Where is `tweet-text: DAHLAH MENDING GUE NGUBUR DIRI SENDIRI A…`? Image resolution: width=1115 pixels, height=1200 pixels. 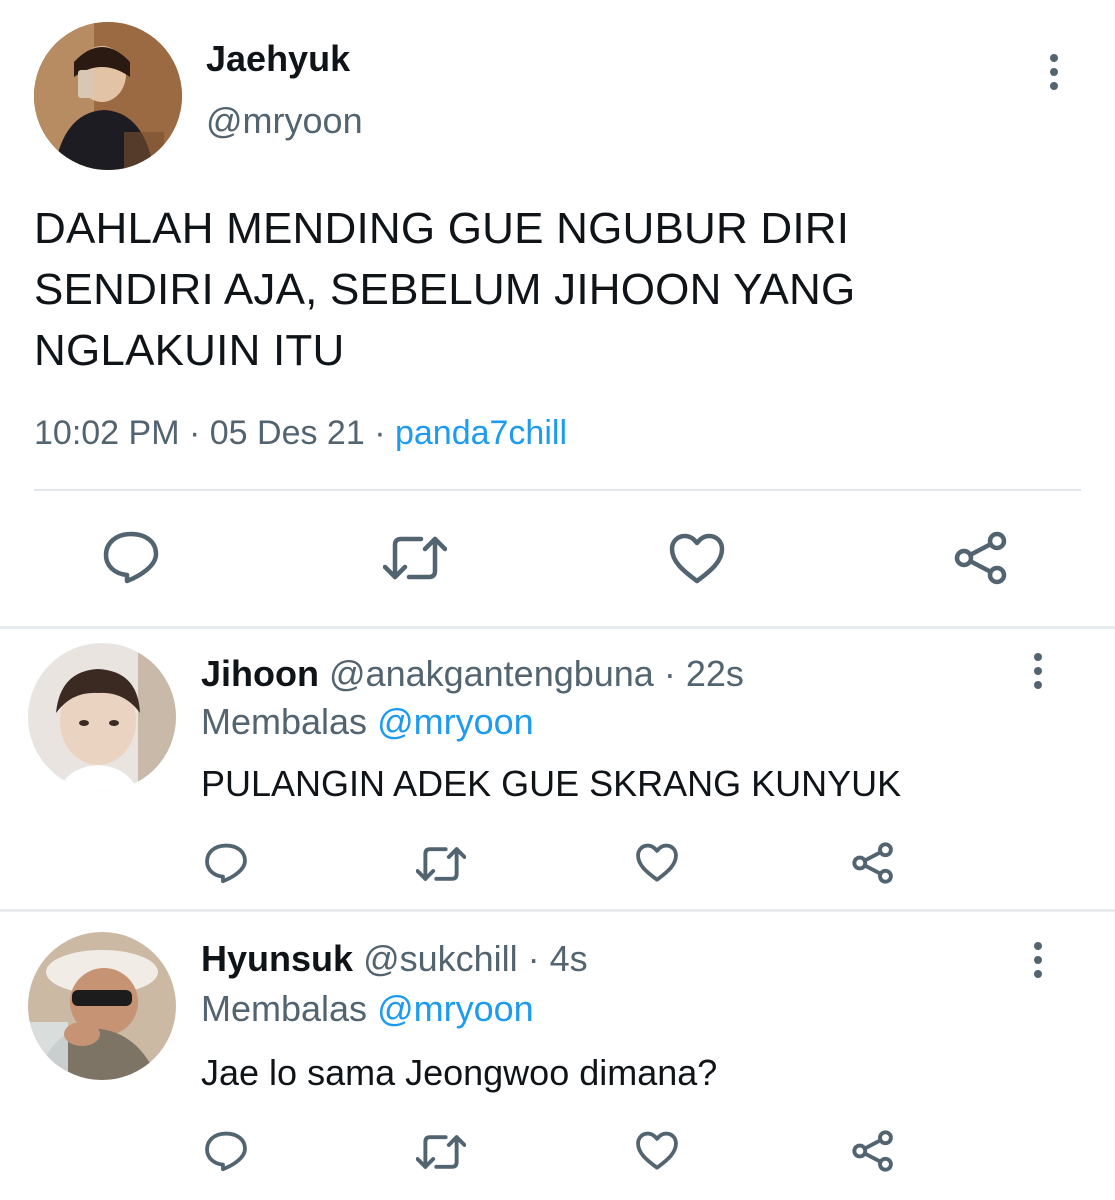
tweet-text: DAHLAH MENDING GUE NGUBUR DIRI SENDIRI A… is located at coordinates (554, 289).